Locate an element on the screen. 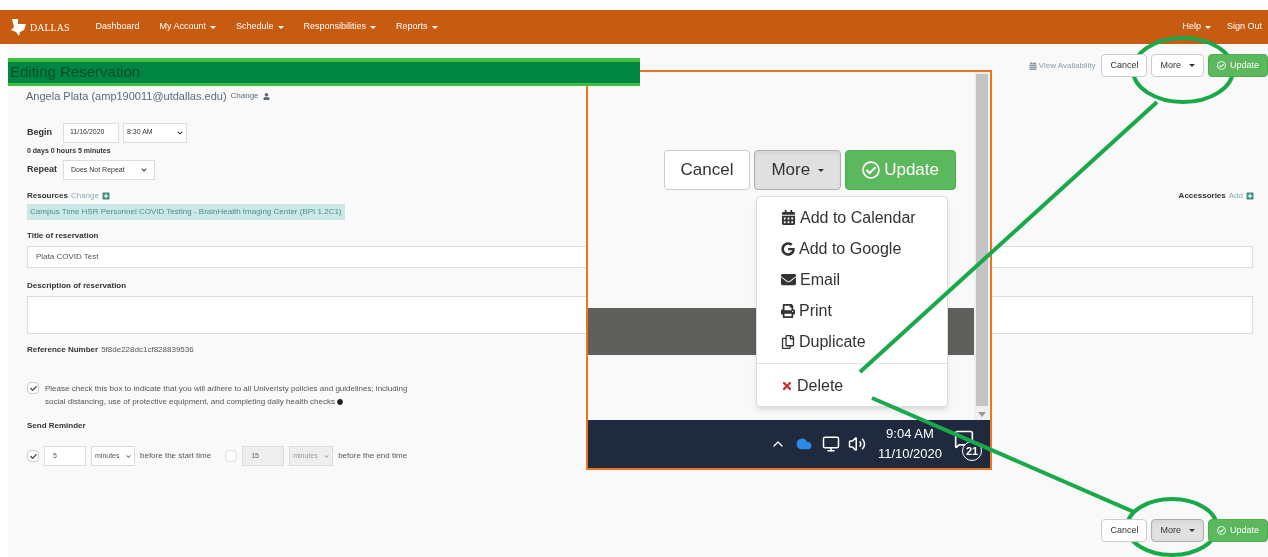 This screenshot has width=1268, height=557. field-label: Send Reminder is located at coordinates (57, 426).